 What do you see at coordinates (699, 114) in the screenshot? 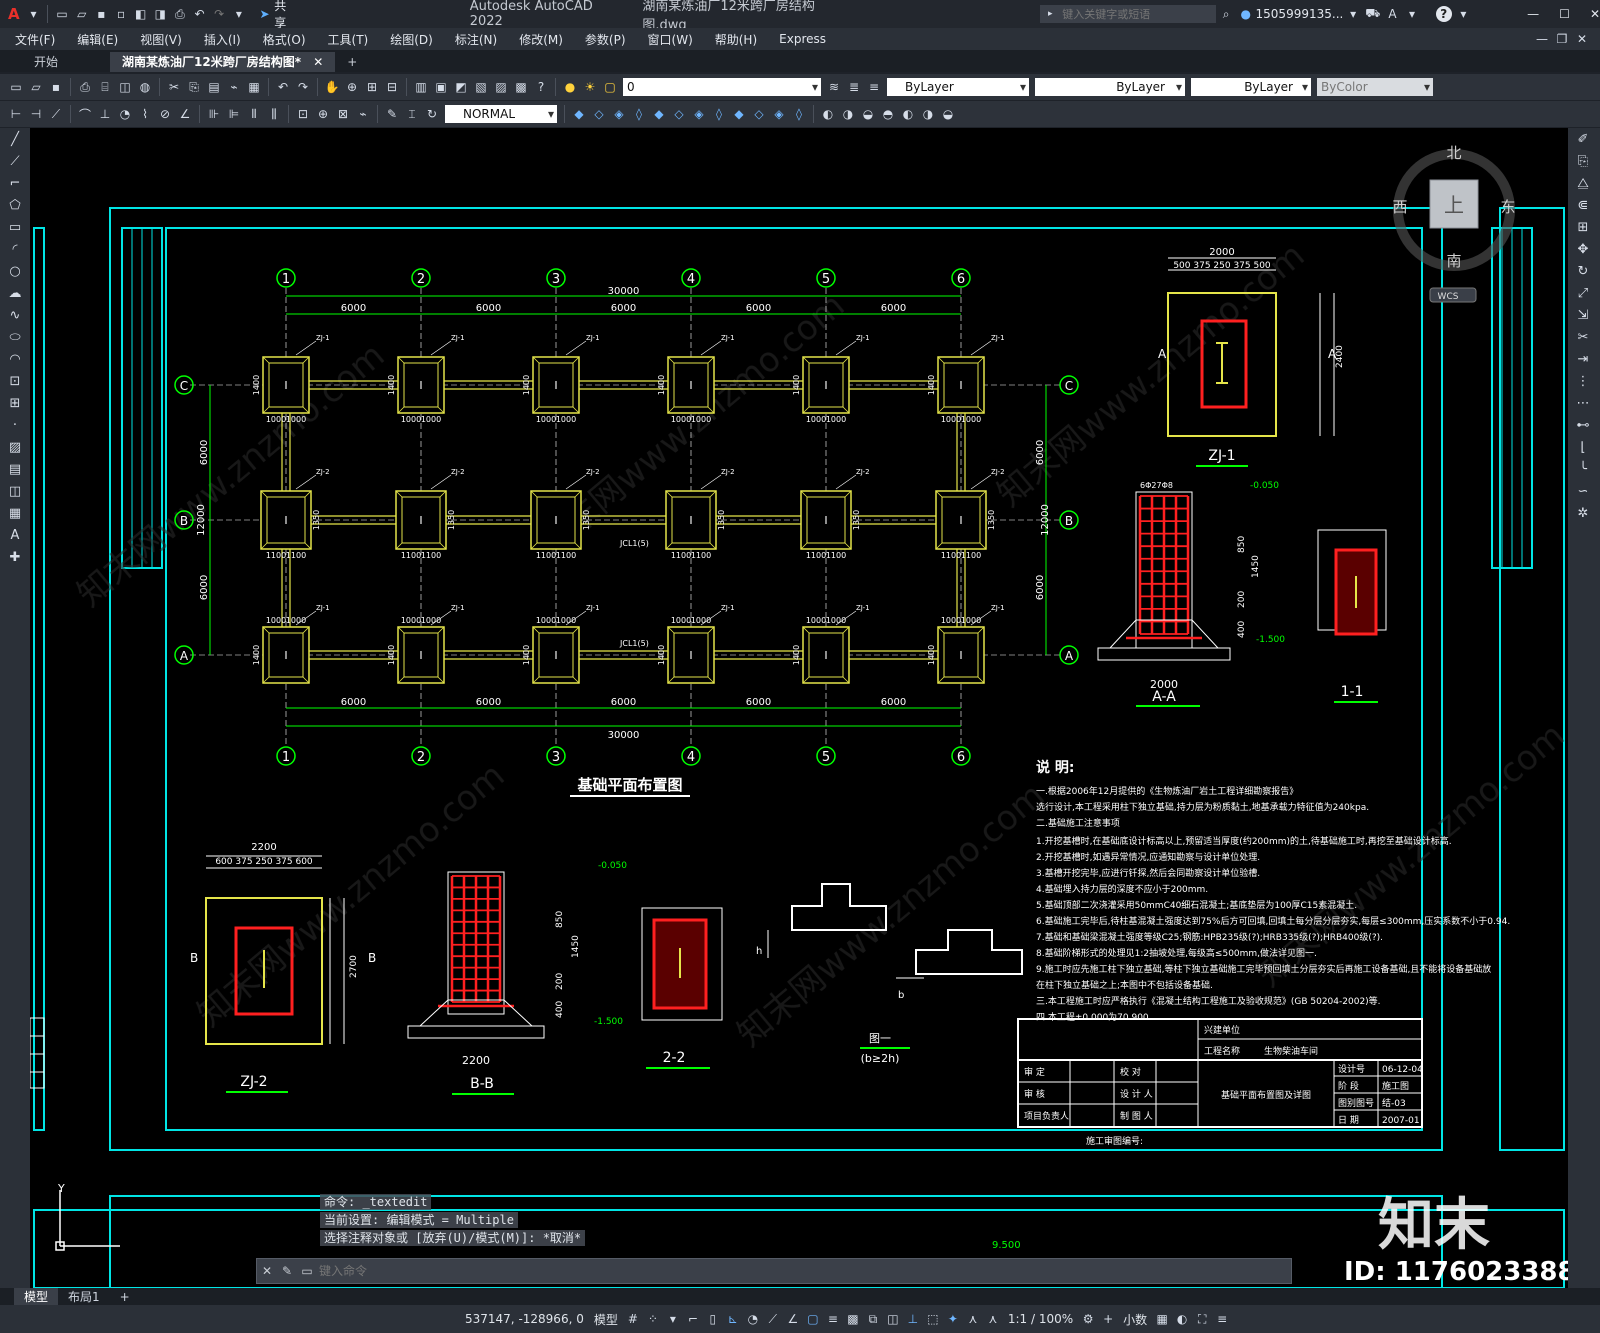
I see `modify-icon-7: ◈` at bounding box center [699, 114].